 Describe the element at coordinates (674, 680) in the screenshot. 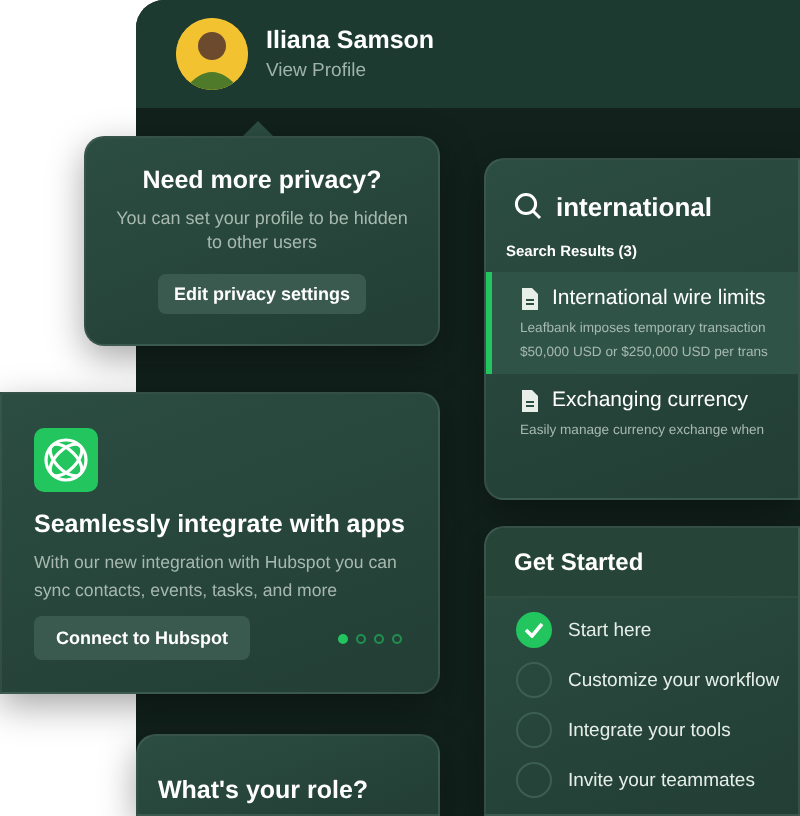

I see `step-label: Customize your workflow` at that location.